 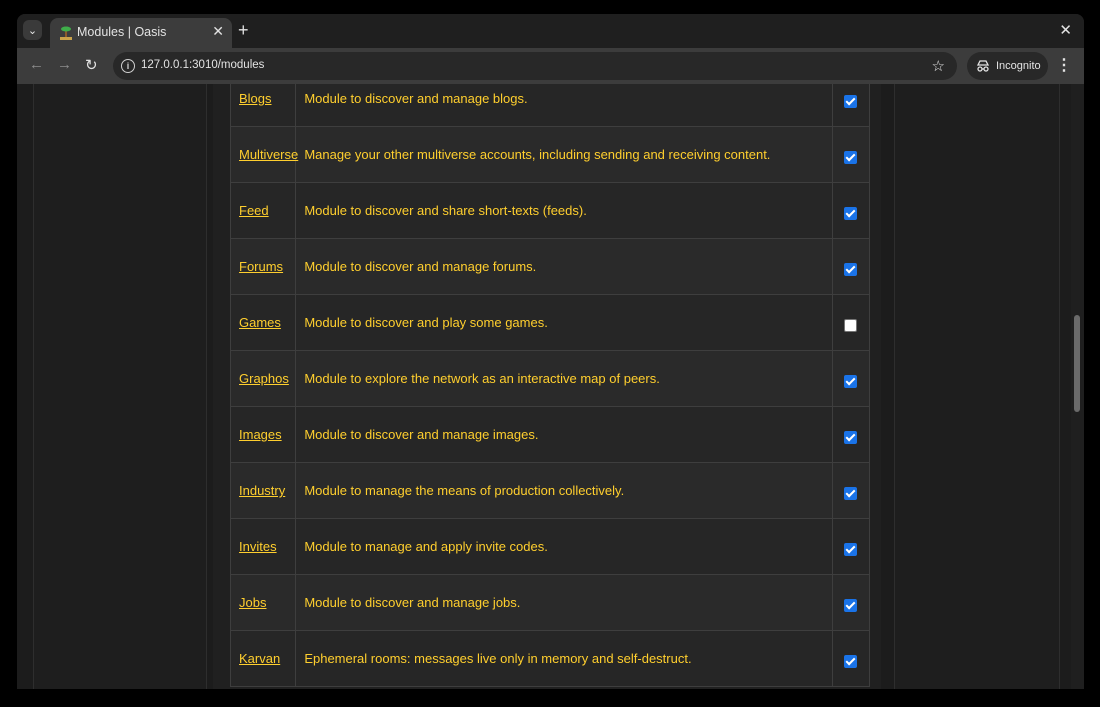 What do you see at coordinates (1077, 363) in the screenshot?
I see `scrollbar-thumb` at bounding box center [1077, 363].